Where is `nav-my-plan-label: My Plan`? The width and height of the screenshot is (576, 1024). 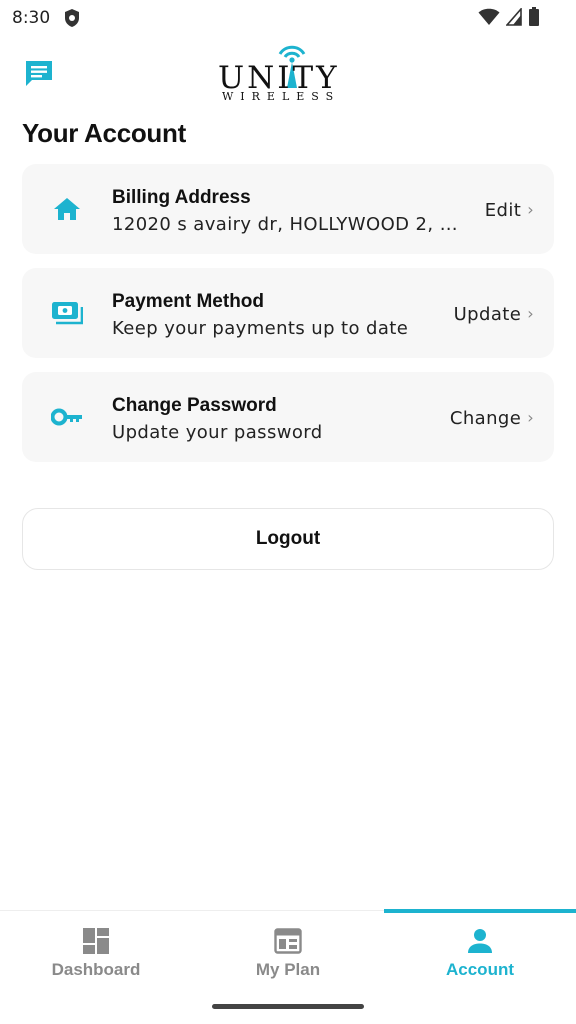
nav-my-plan-label: My Plan is located at coordinates (288, 969).